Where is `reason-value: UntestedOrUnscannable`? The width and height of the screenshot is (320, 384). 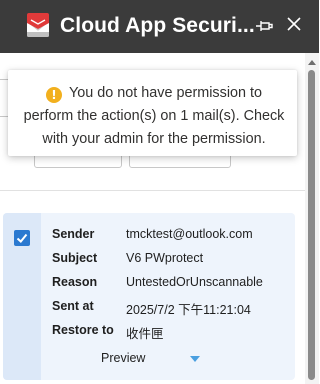 reason-value: UntestedOrUnscannable is located at coordinates (194, 282).